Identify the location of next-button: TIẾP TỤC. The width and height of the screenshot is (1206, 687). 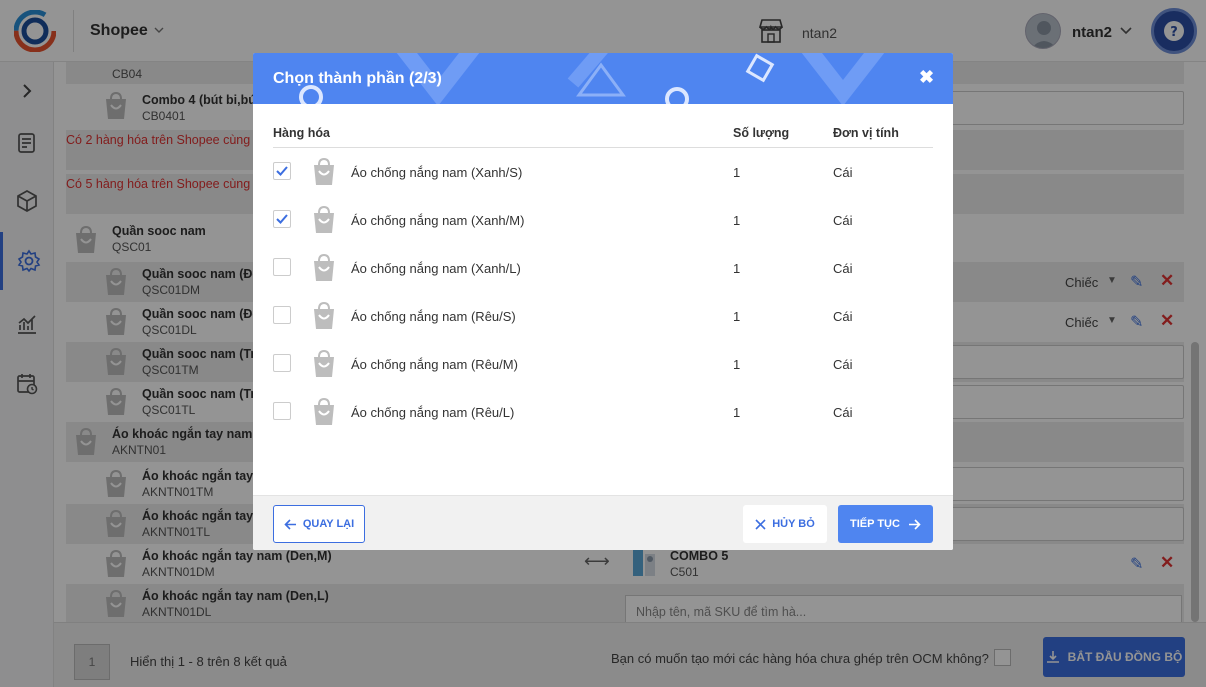
(885, 524).